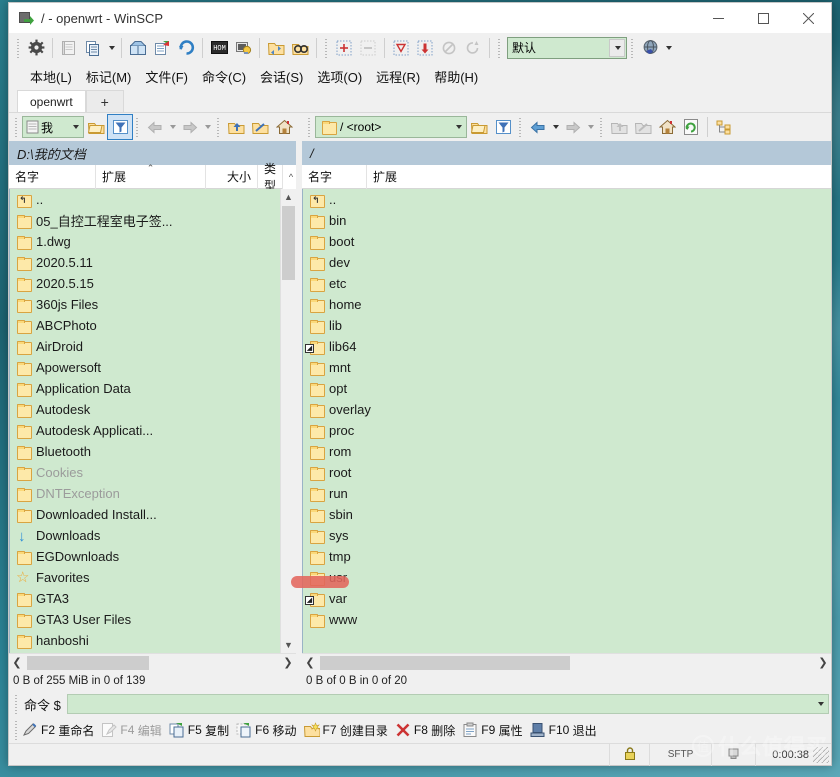 The width and height of the screenshot is (840, 777). What do you see at coordinates (93, 48) in the screenshot?
I see `copy-icon` at bounding box center [93, 48].